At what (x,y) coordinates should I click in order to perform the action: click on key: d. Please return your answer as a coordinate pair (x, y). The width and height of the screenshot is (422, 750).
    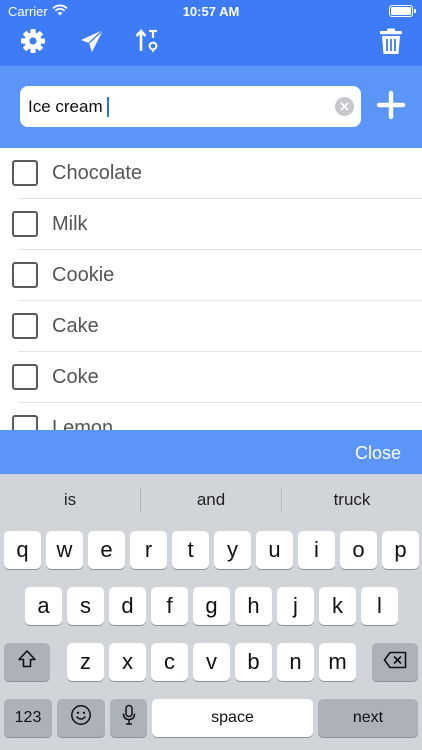
    Looking at the image, I should click on (127, 606).